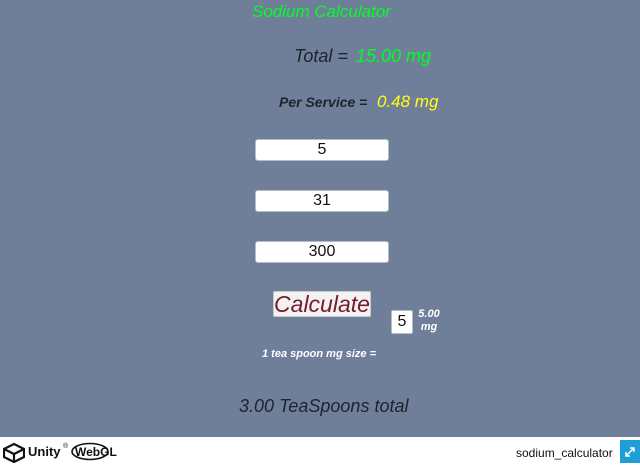 Image resolution: width=640 pixels, height=468 pixels. I want to click on input-field-1: 5, so click(322, 150).